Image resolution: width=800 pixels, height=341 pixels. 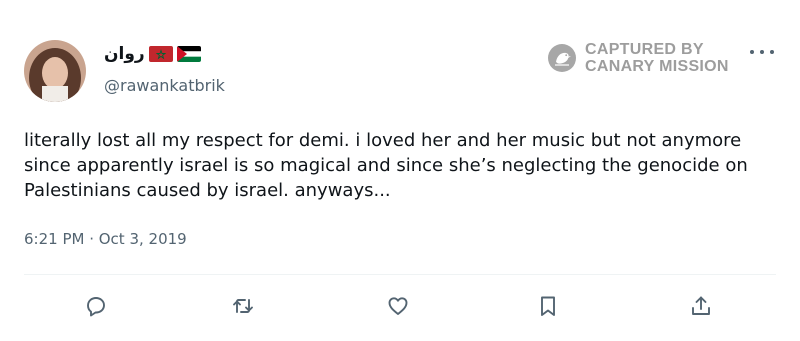 I want to click on avatar-photo, so click(x=55, y=71).